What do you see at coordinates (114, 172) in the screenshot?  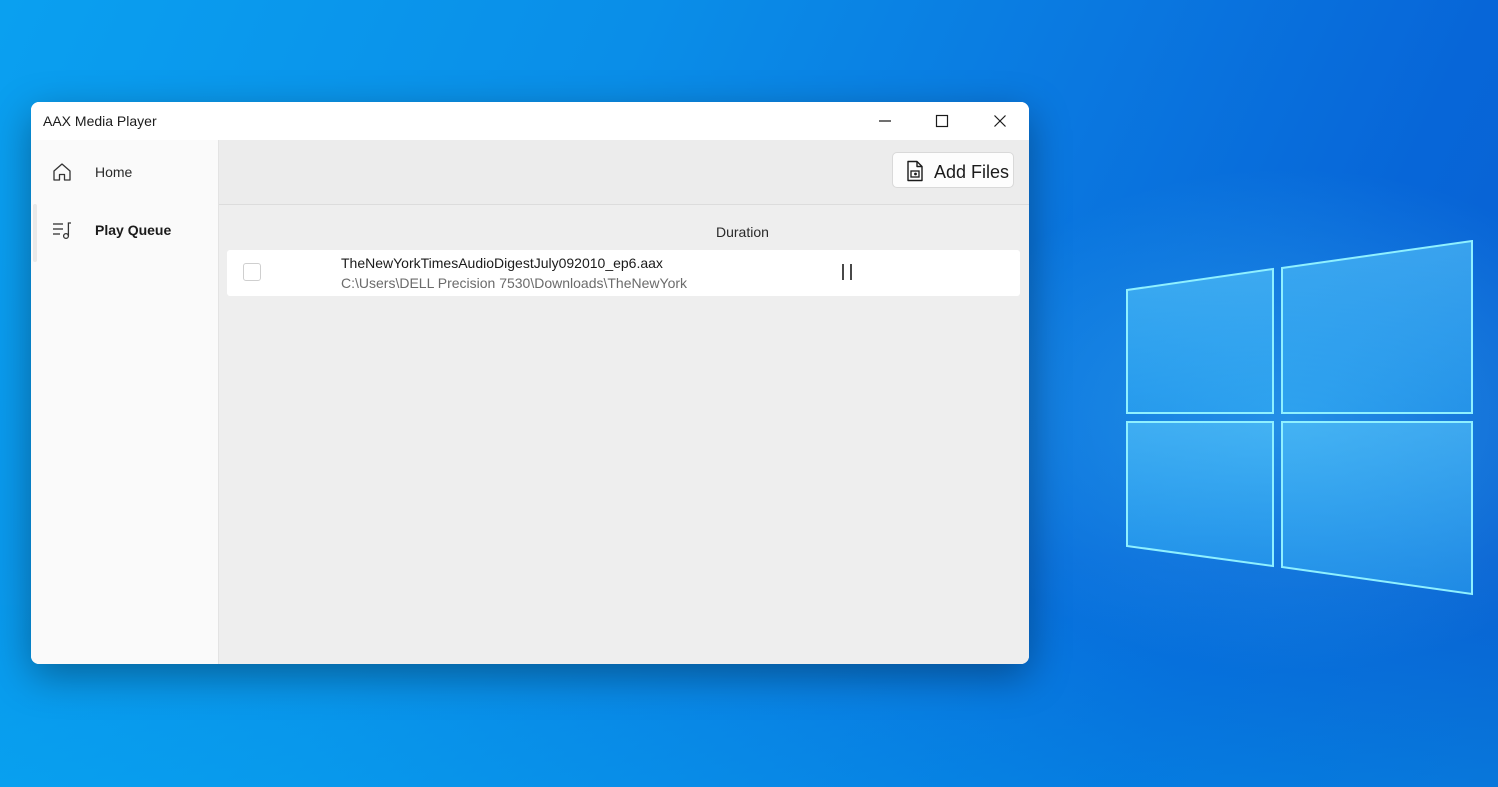 I see `sidebar-item-label: Home` at bounding box center [114, 172].